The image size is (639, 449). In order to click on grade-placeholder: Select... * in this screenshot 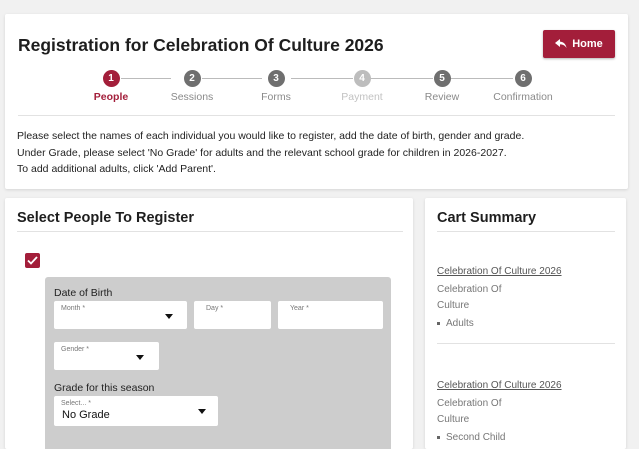, I will do `click(76, 403)`.